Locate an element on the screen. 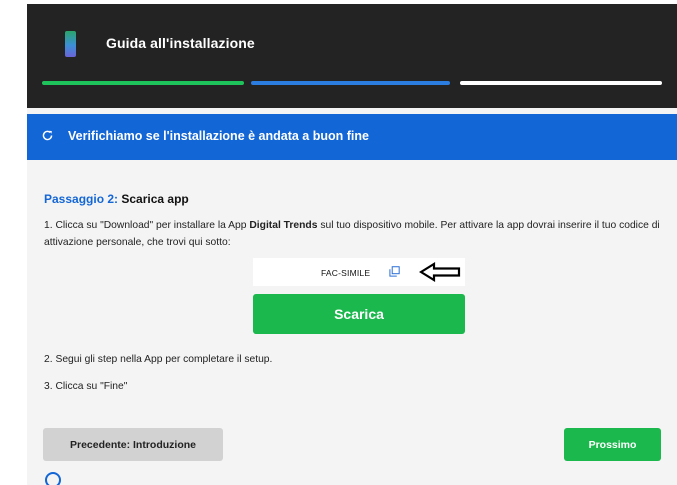 The height and width of the screenshot is (485, 677). step-name: Scarica app is located at coordinates (153, 199).